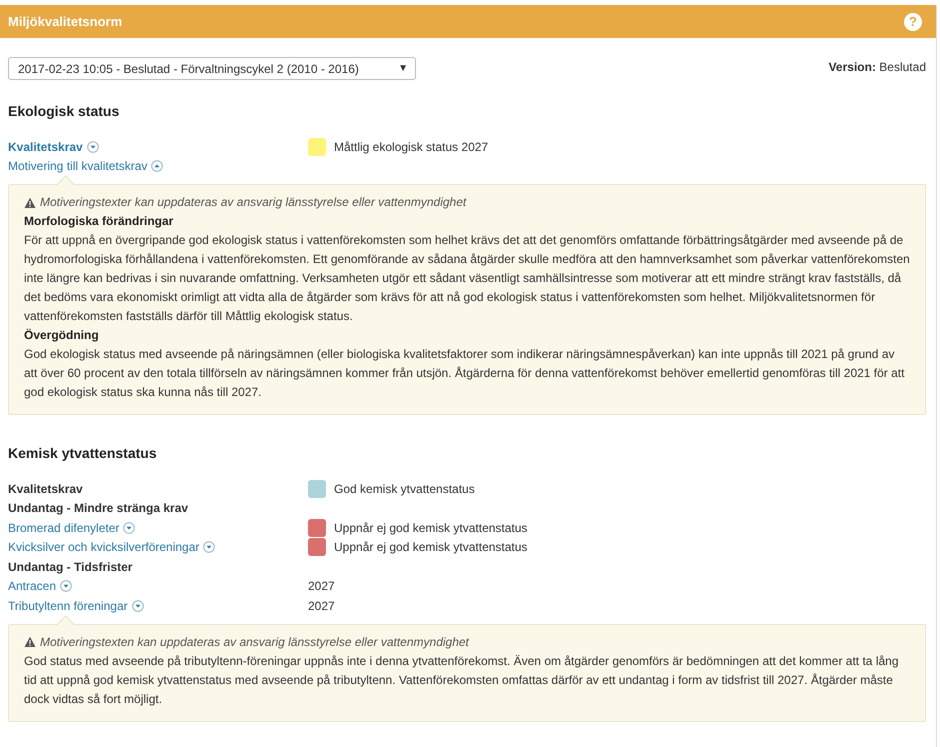 Image resolution: width=940 pixels, height=747 pixels. Describe the element at coordinates (467, 278) in the screenshot. I see `note-paragraph: För att uppnå en övergripande god ekologisk status i vattenförekomsten som helhet krävs det att det genomförs omfattande förbättringsåtgärder med avseende på de hydromorfologiska förhållandena i vattenförekomsten. Ett genomförande av sådana åtgärder skulle medföra att den hamnverksamhet som påverkar vattenförekomsten inte längre kan bedrivas i sin nuvarande omfattning. Verksamheten utgör ett sådant väsentligt samhällsintresse som motiverar att ett mindre strängt krav fastställs, då det bedöms vara ekonomiskt orimligt att vidta alla de åtgärder som krävs för att nå god ekologisk status i vattenförekomsten som helhet. Miljökvalitetsnormen för vattenförekomsten fastställs därför till Måttlig ekologisk status.` at that location.